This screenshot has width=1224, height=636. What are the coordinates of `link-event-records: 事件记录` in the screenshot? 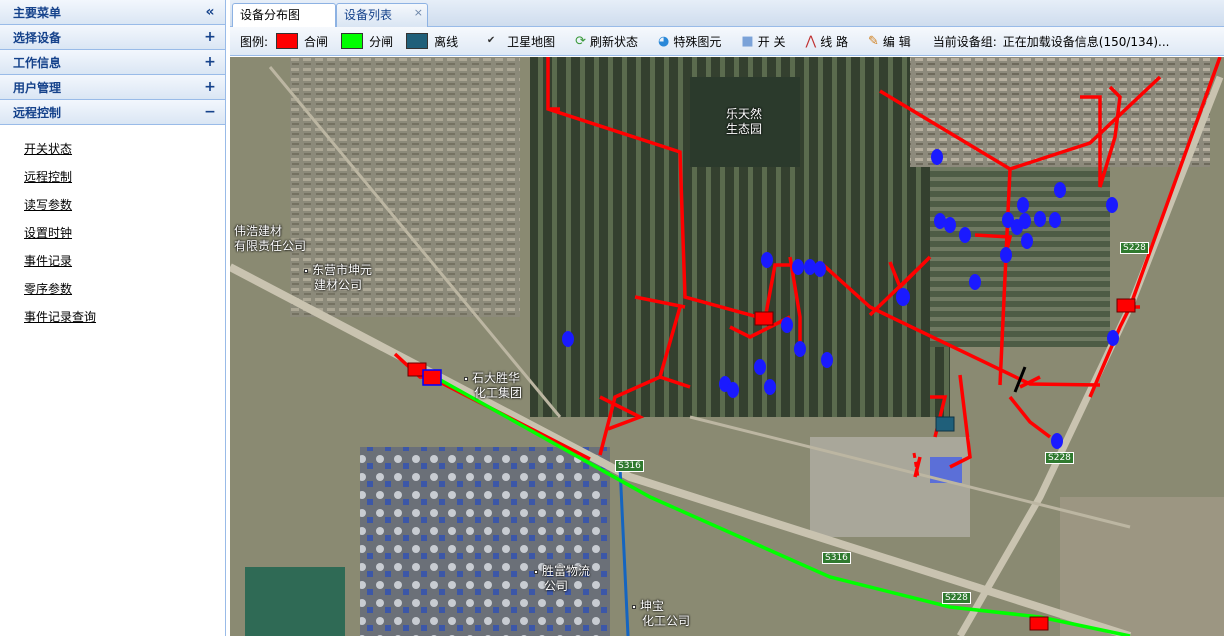 It's located at (124, 261).